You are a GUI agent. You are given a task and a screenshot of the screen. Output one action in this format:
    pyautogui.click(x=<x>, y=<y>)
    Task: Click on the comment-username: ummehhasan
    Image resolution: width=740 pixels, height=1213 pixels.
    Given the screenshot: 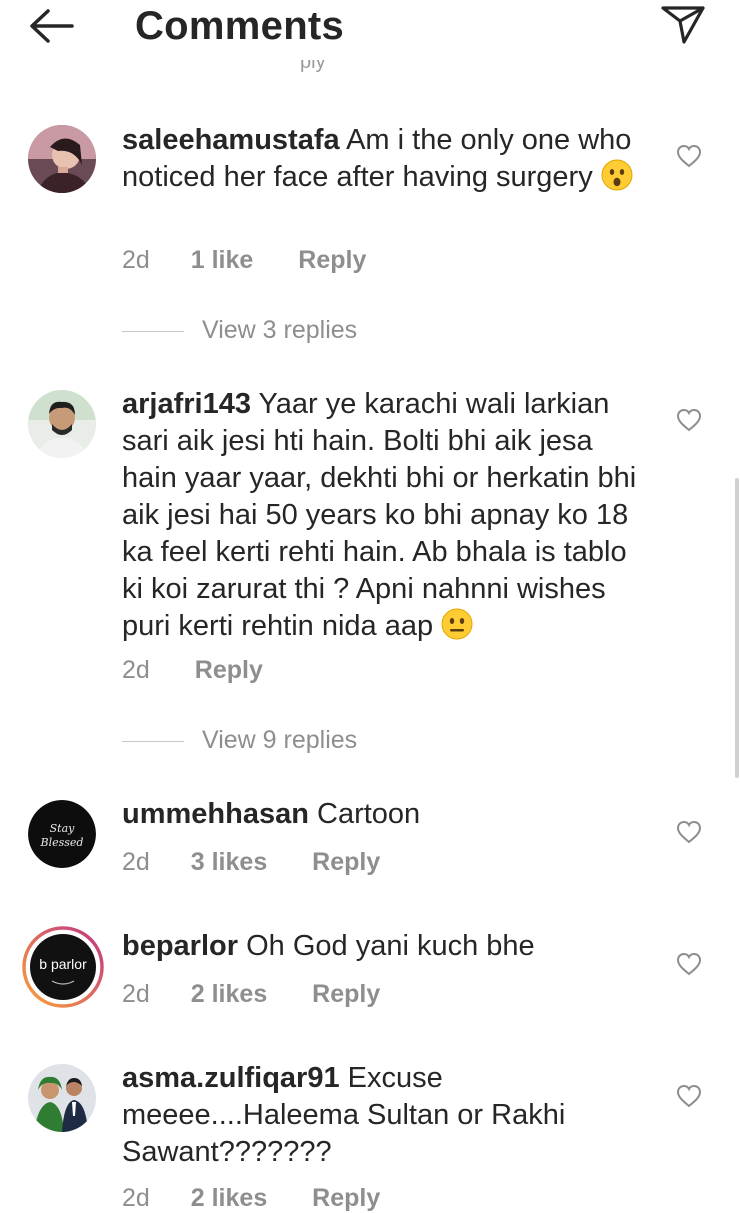 What is the action you would take?
    pyautogui.click(x=215, y=814)
    